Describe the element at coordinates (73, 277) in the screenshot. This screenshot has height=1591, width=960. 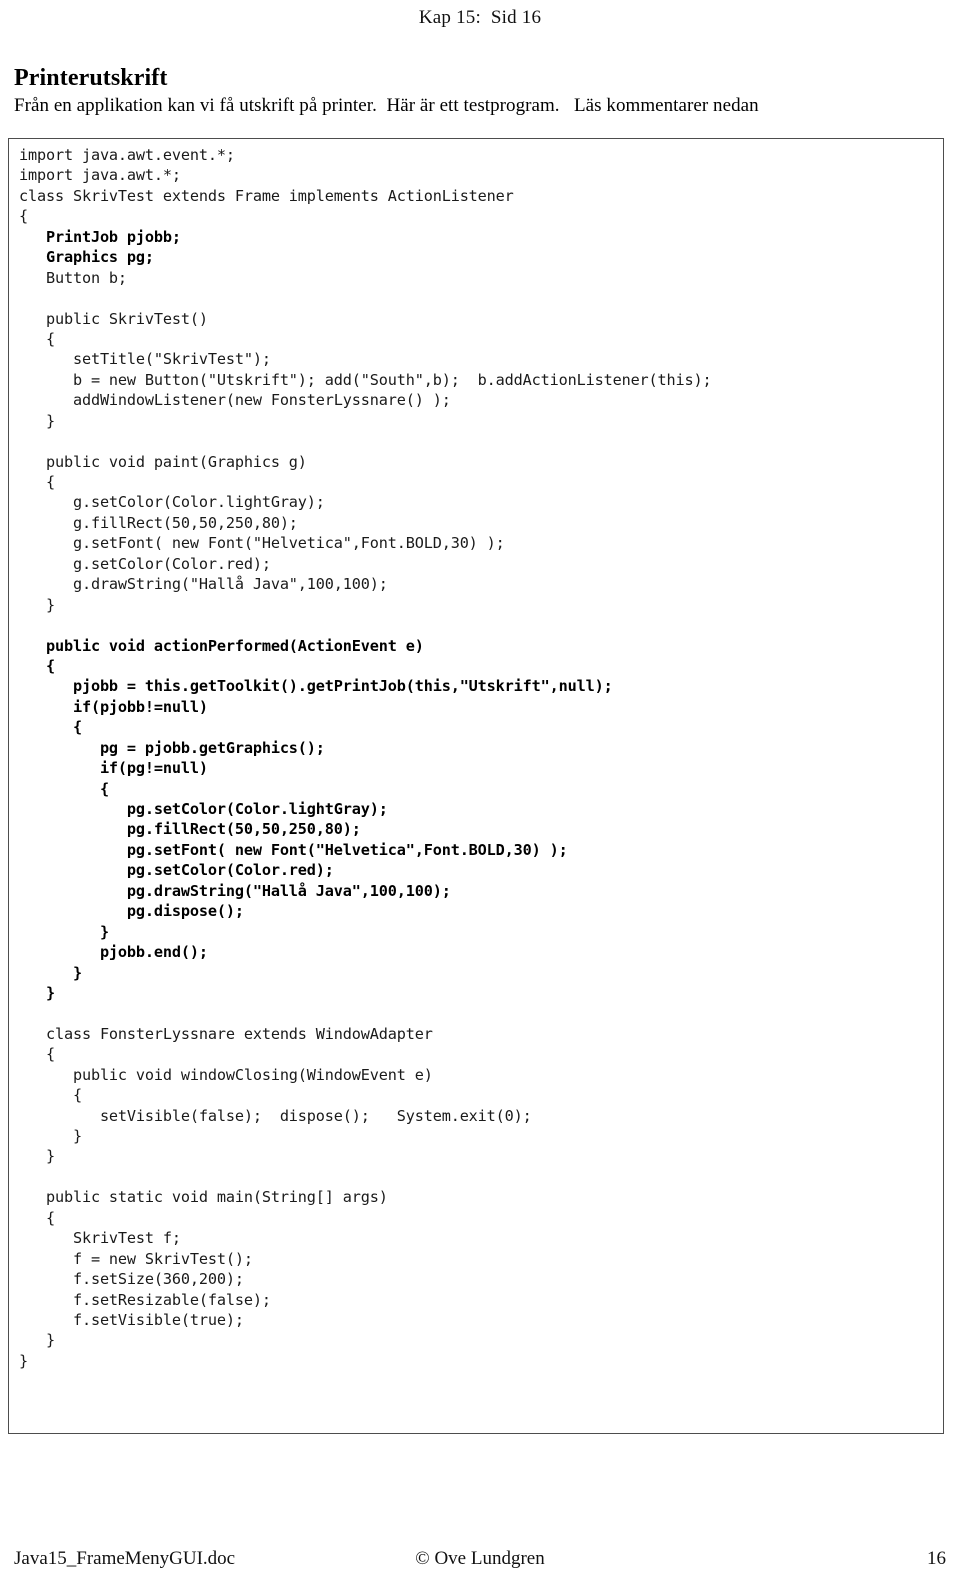
I see `code-line: Button b;` at that location.